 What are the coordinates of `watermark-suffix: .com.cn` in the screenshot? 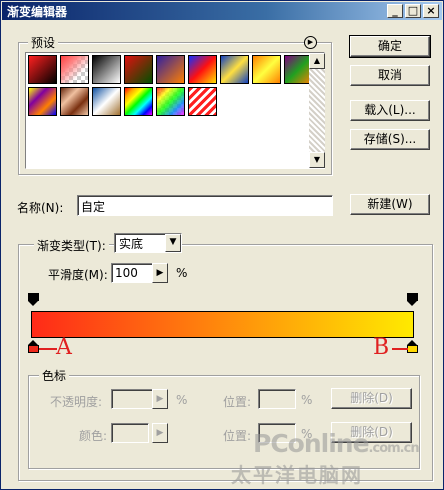 It's located at (394, 448).